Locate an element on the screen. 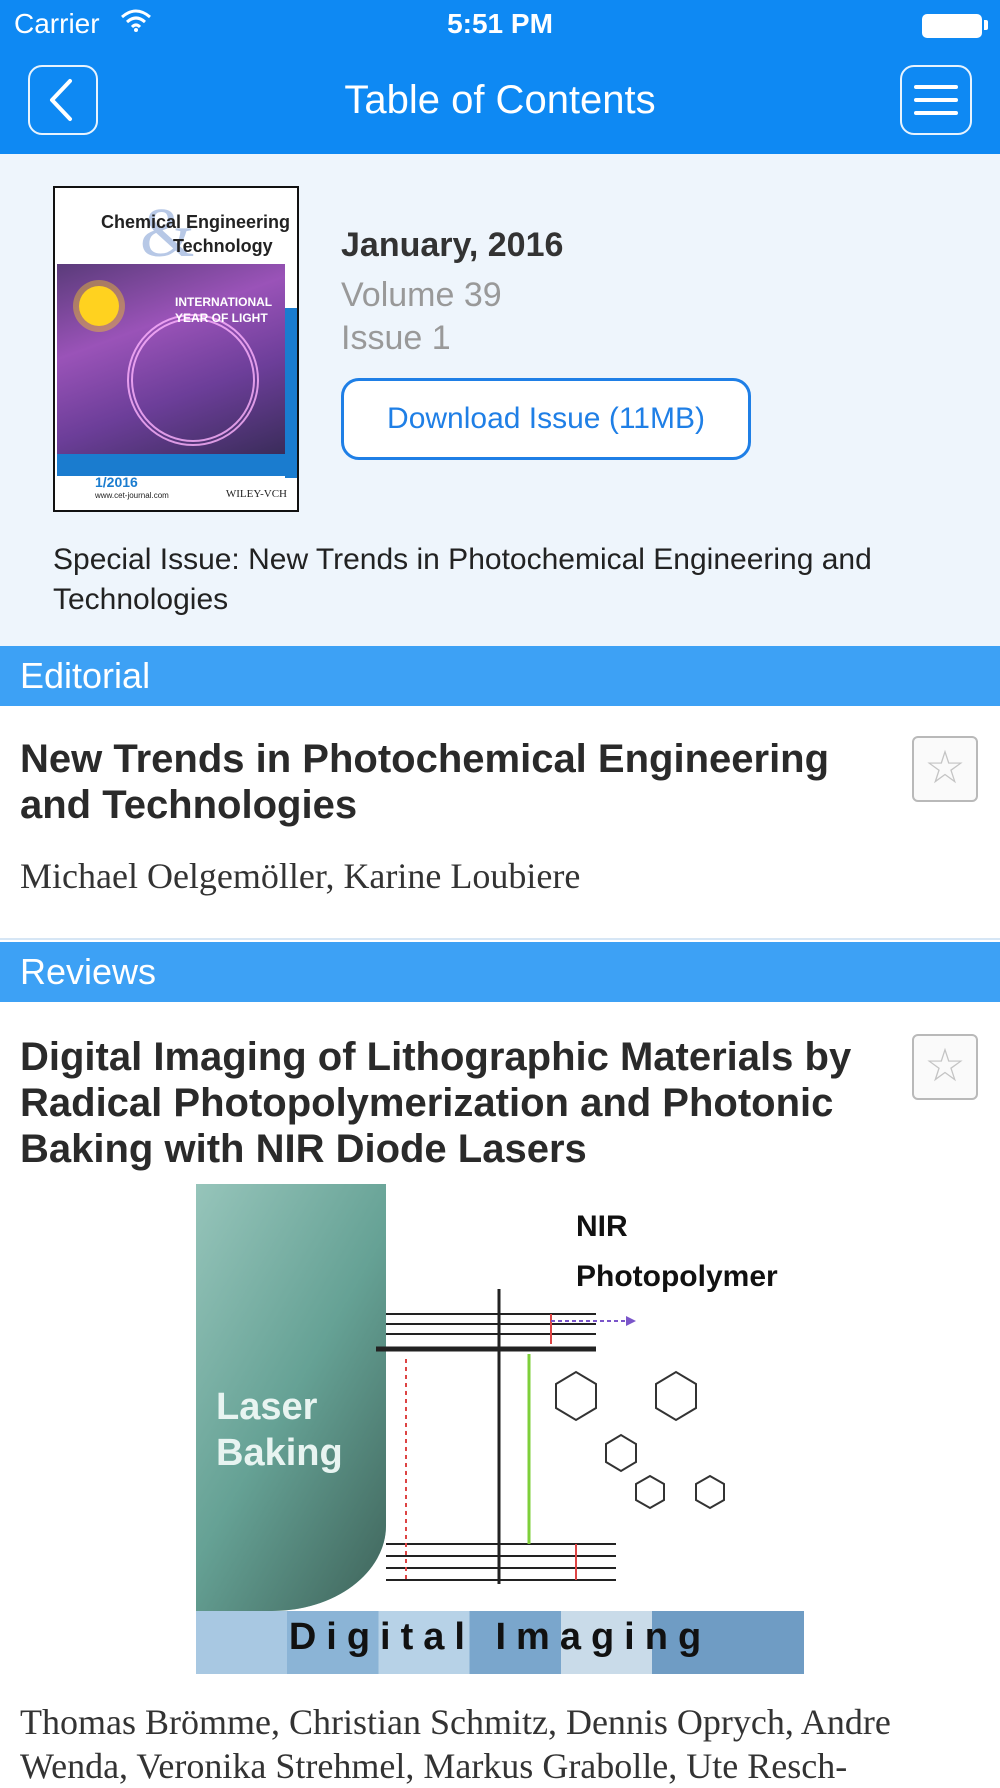 This screenshot has height=1788, width=1000. status-time: 5:51 PM is located at coordinates (500, 23).